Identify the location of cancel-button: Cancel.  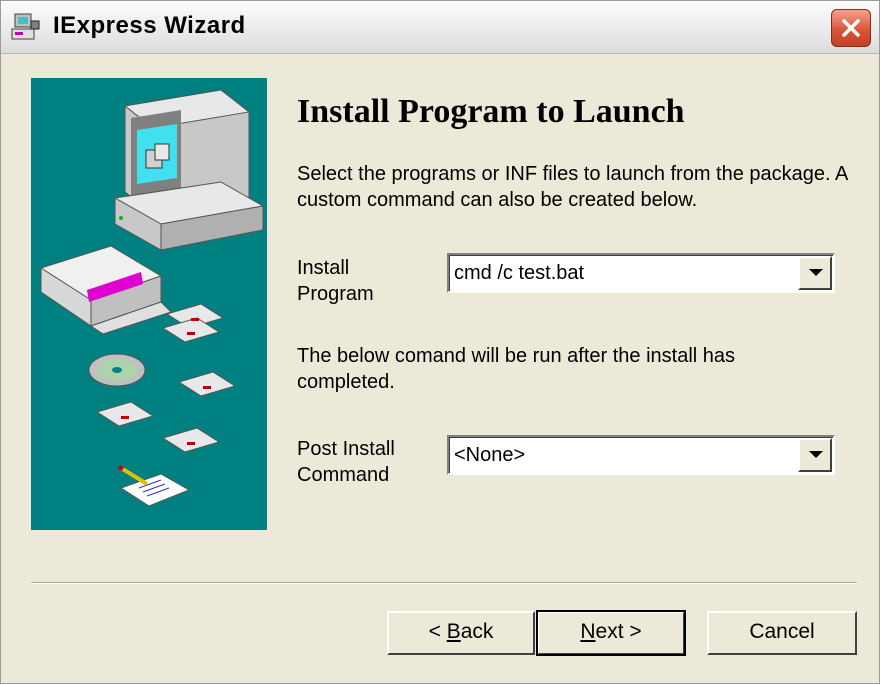
(782, 633).